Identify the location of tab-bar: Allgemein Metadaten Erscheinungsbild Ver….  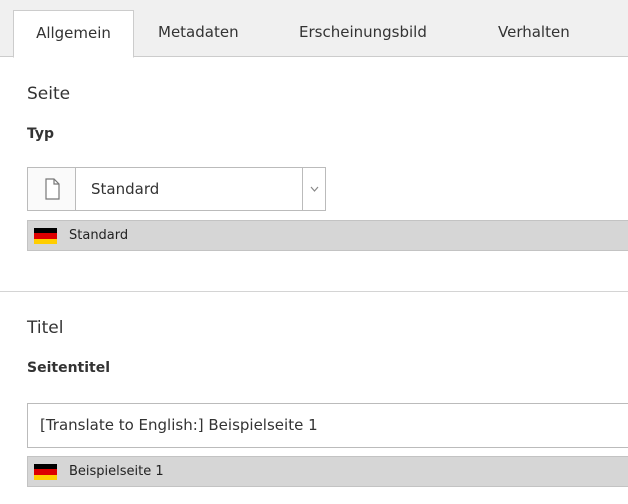
(314, 29).